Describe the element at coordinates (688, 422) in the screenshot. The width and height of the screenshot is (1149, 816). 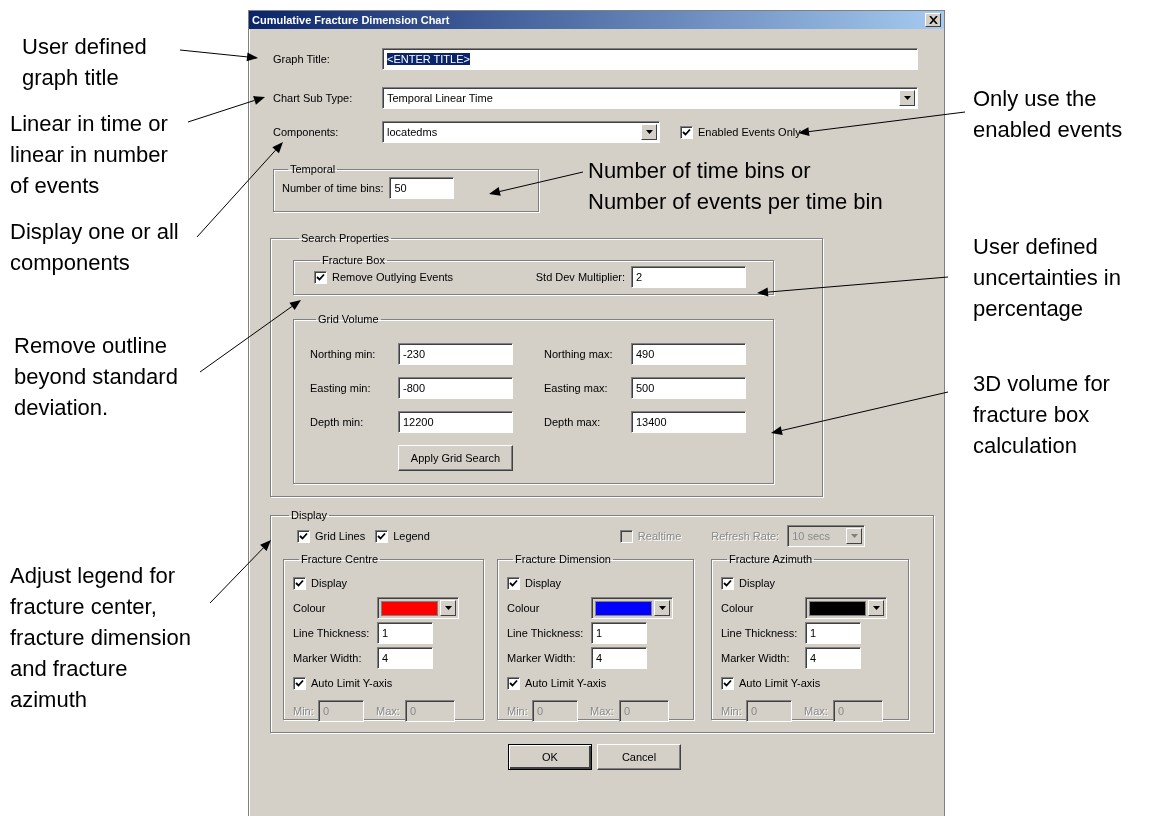
I see `input-field: 13400` at that location.